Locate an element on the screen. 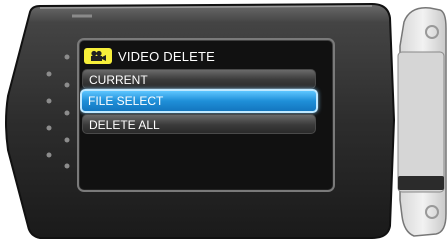  menu-item-delete-all: DELETE ALL is located at coordinates (199, 124).